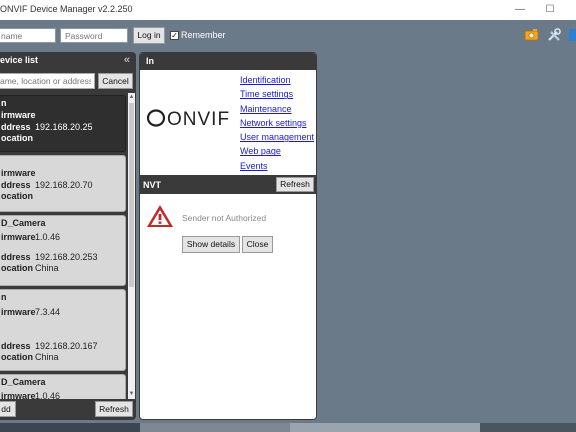  I want to click on info-panel-title: In, so click(150, 61).